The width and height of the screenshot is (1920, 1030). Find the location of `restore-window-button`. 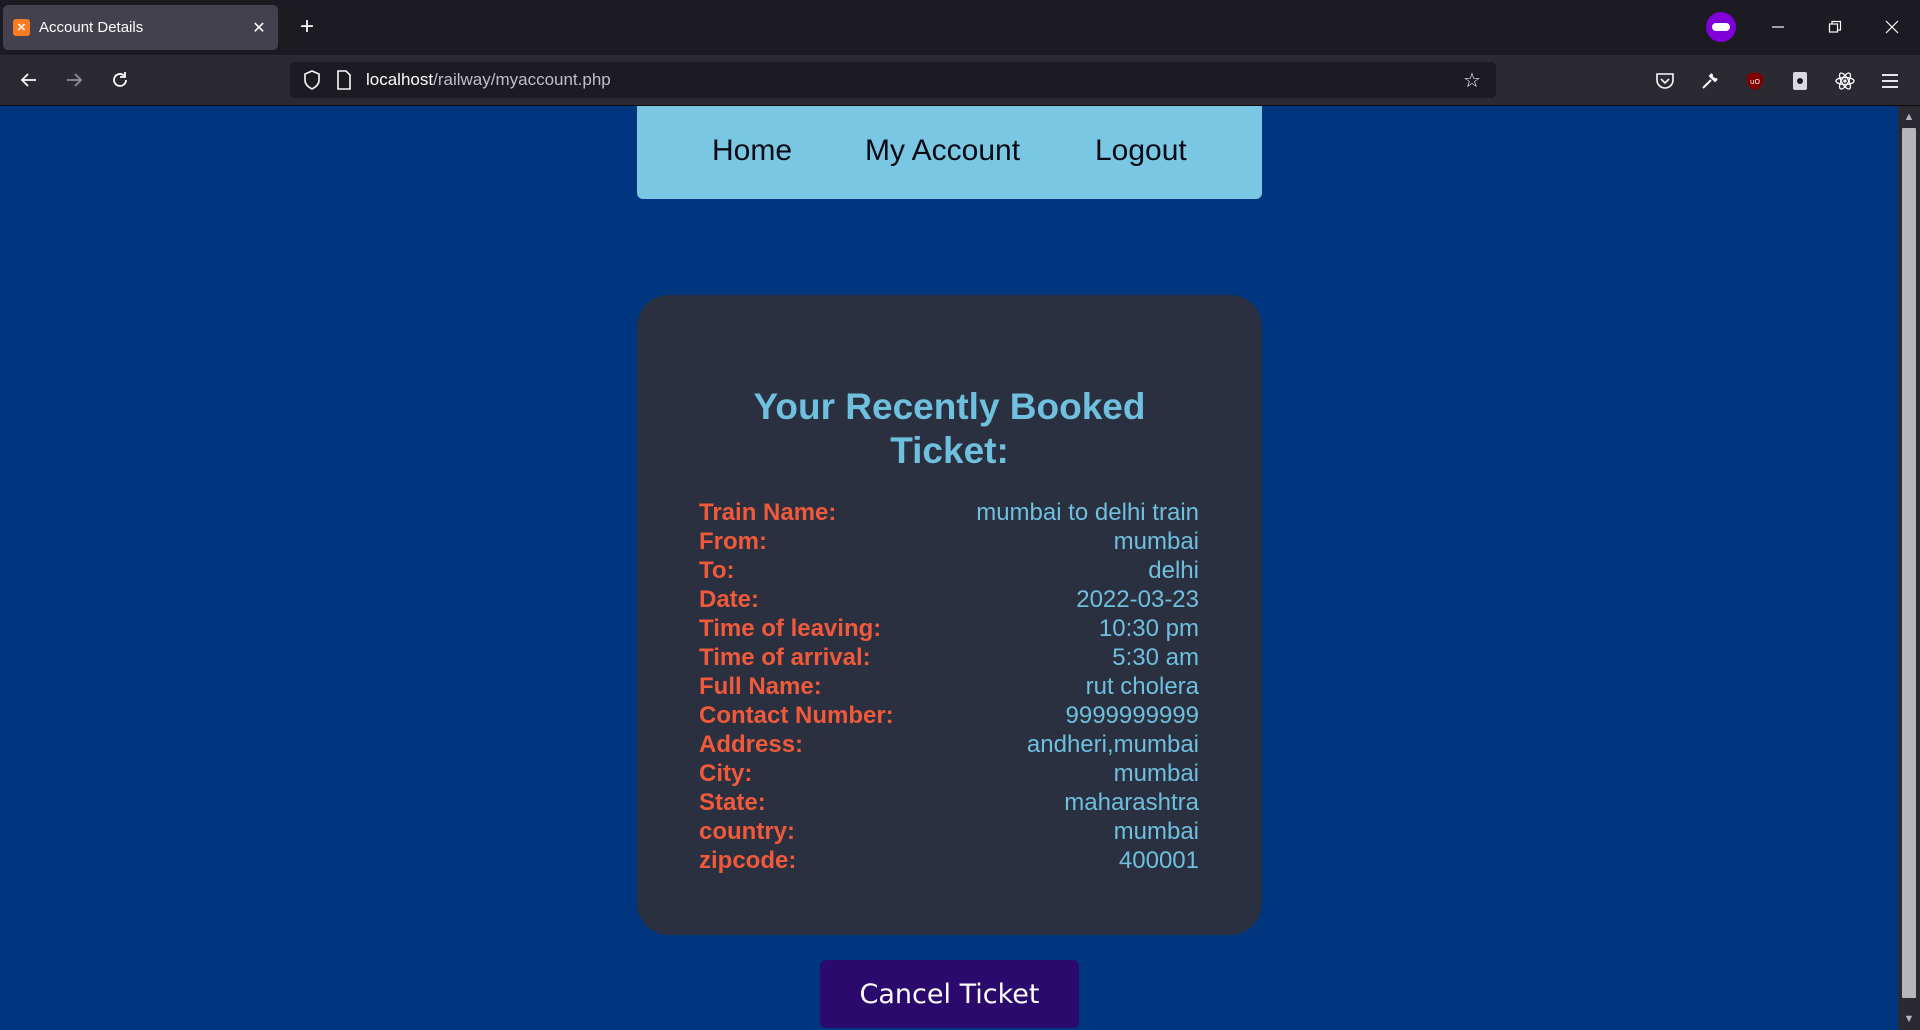

restore-window-button is located at coordinates (1835, 27).